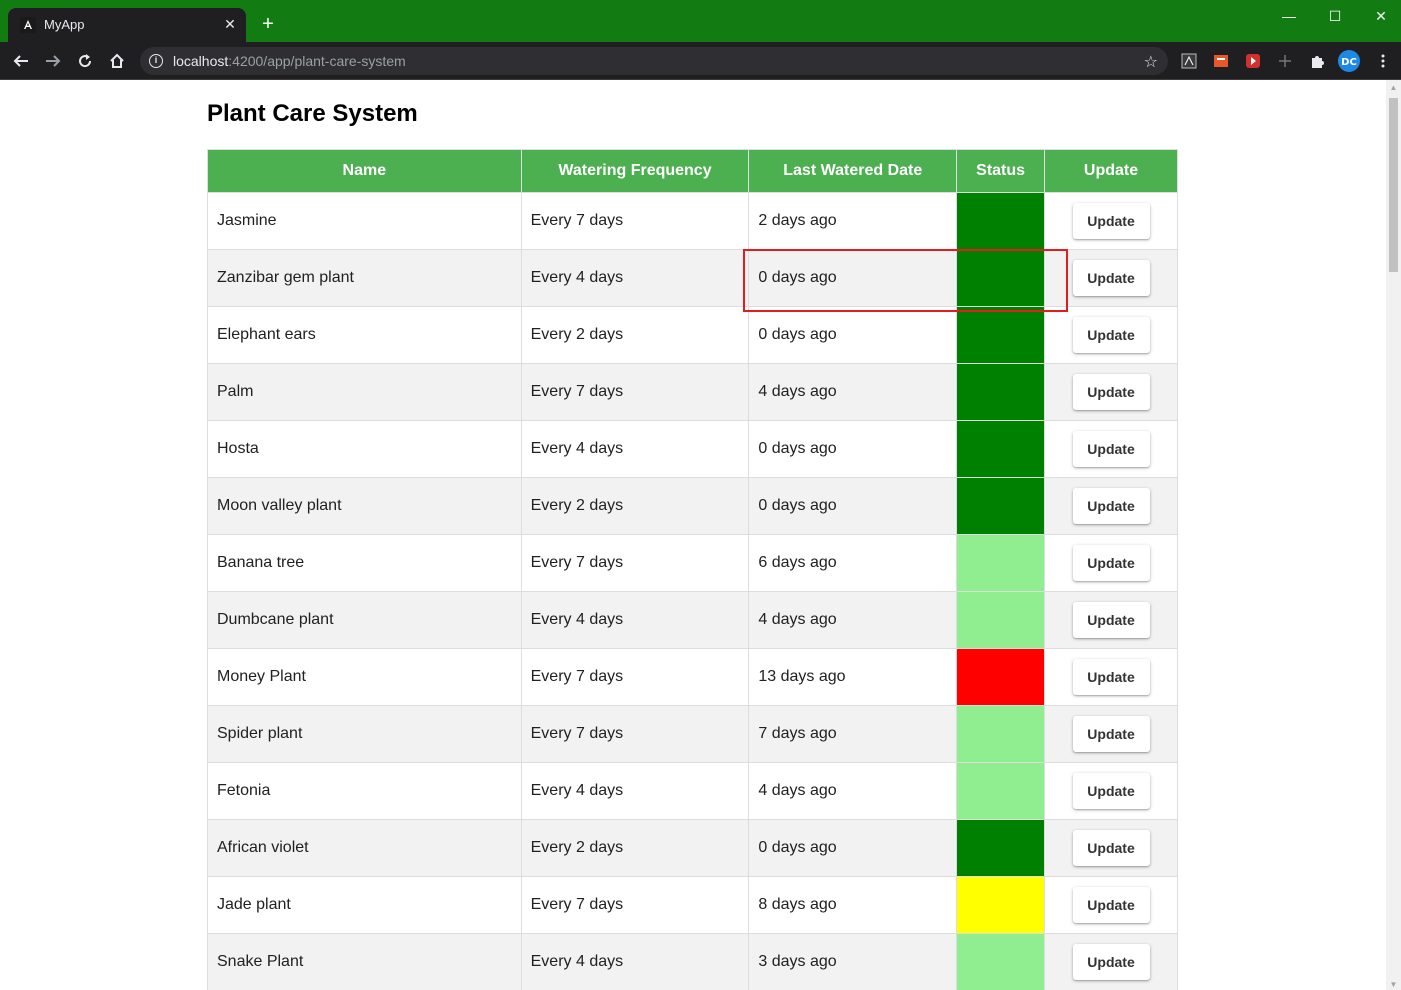 This screenshot has height=990, width=1401. I want to click on column-header-name: Name, so click(364, 171).